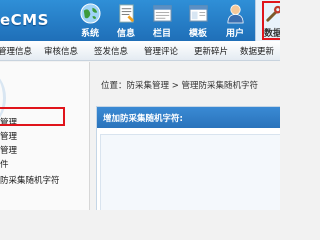 This screenshot has width=320, height=240. I want to click on top-menu-label: 模板, so click(197, 34).